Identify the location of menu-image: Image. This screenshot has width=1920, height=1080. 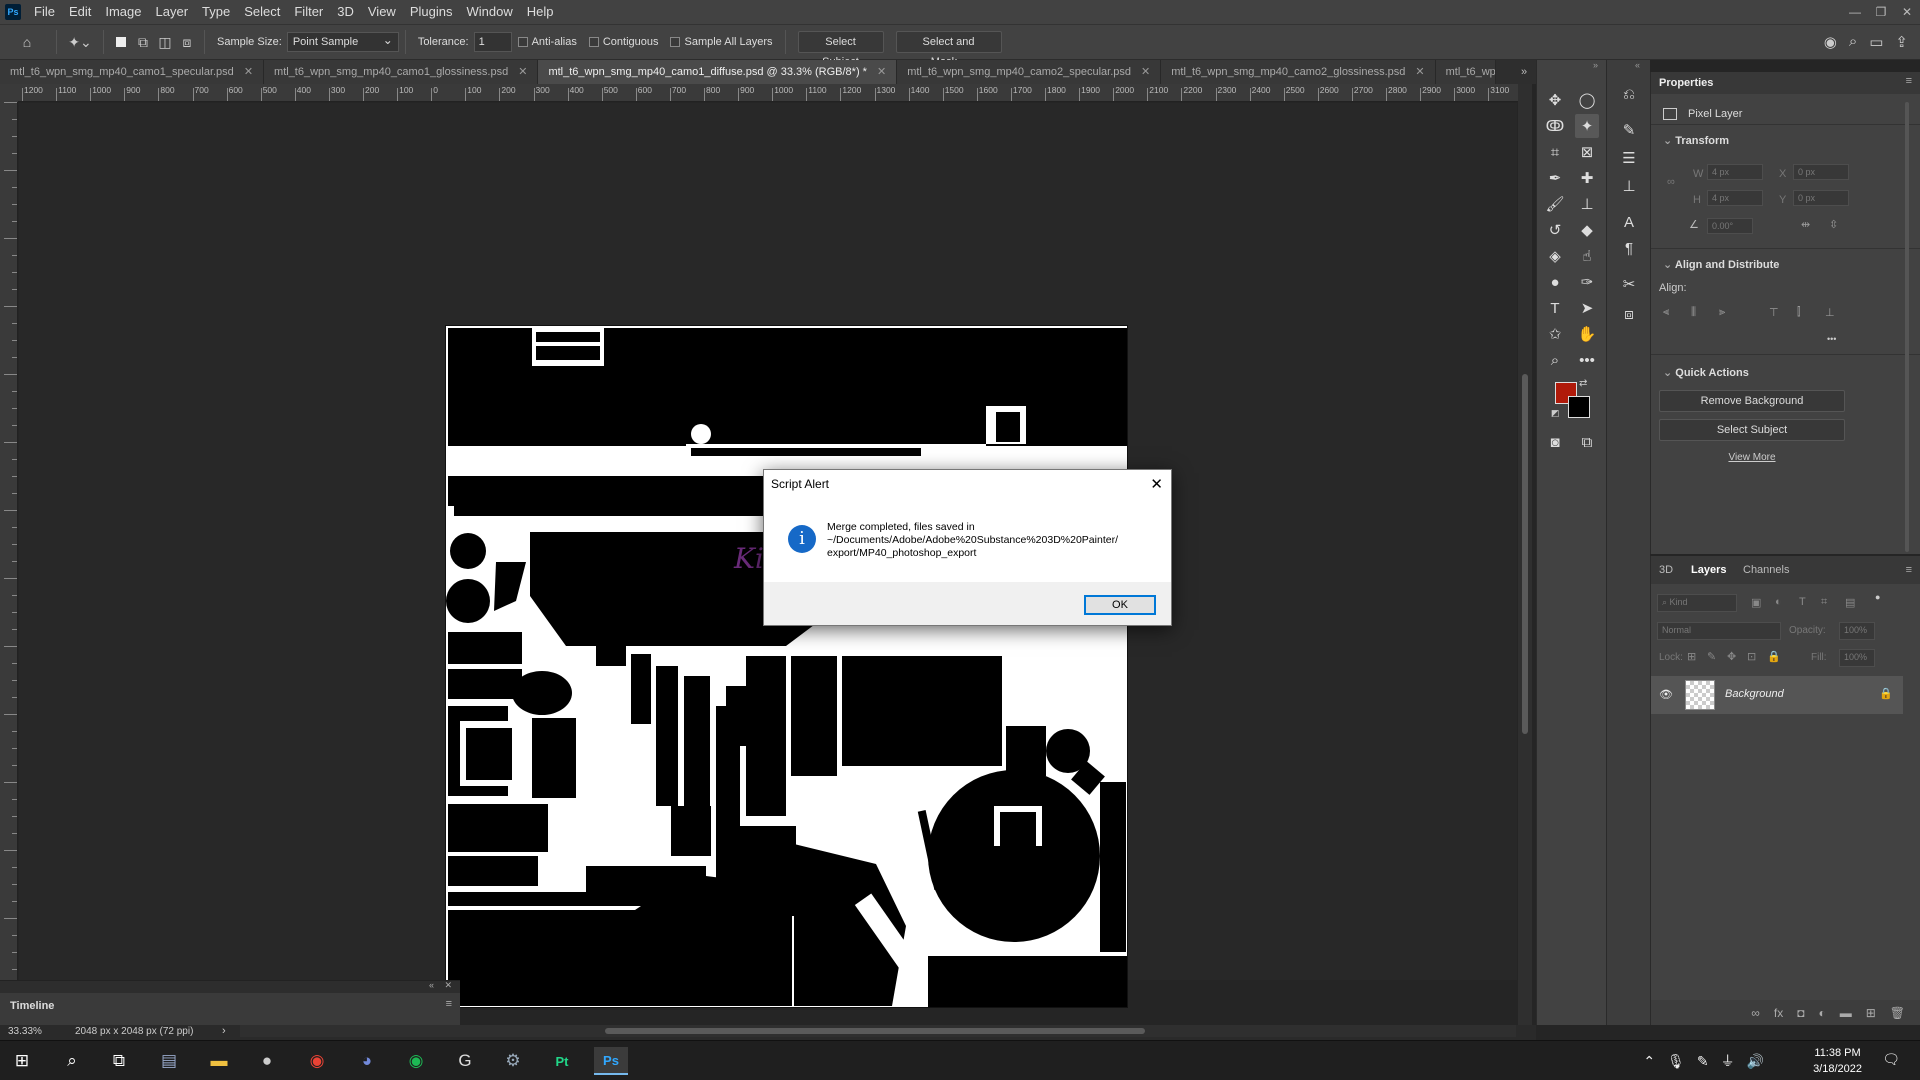
(123, 12).